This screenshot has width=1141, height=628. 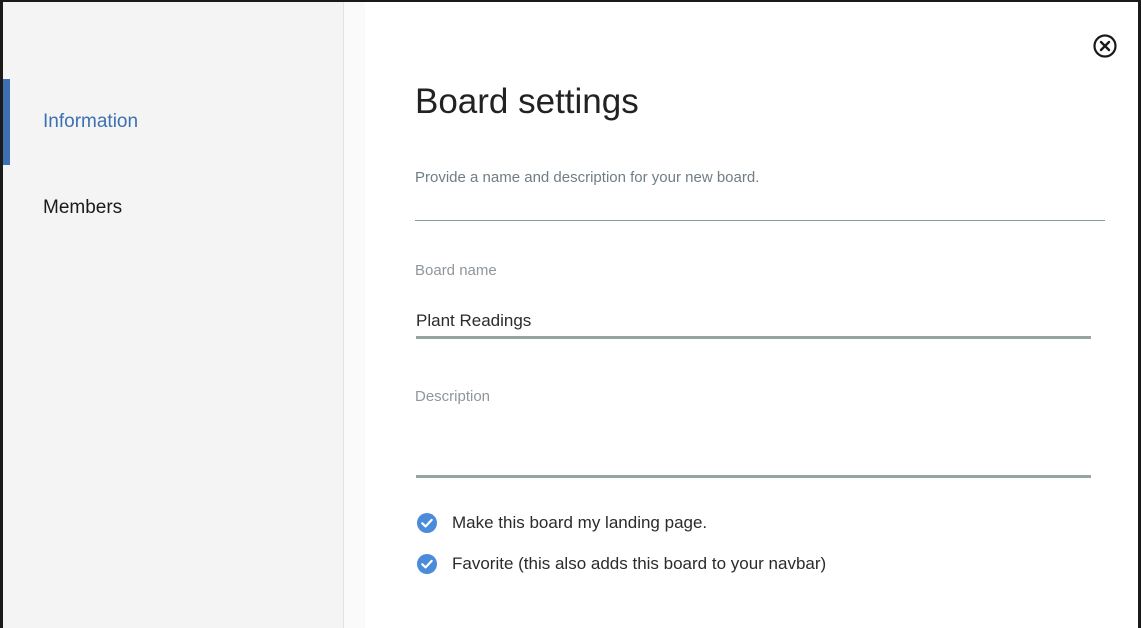 I want to click on description-input, so click(x=753, y=461).